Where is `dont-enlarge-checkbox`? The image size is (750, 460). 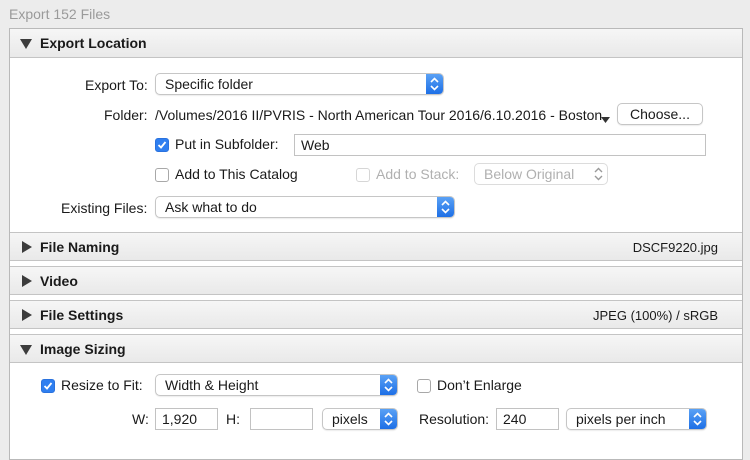 dont-enlarge-checkbox is located at coordinates (424, 386).